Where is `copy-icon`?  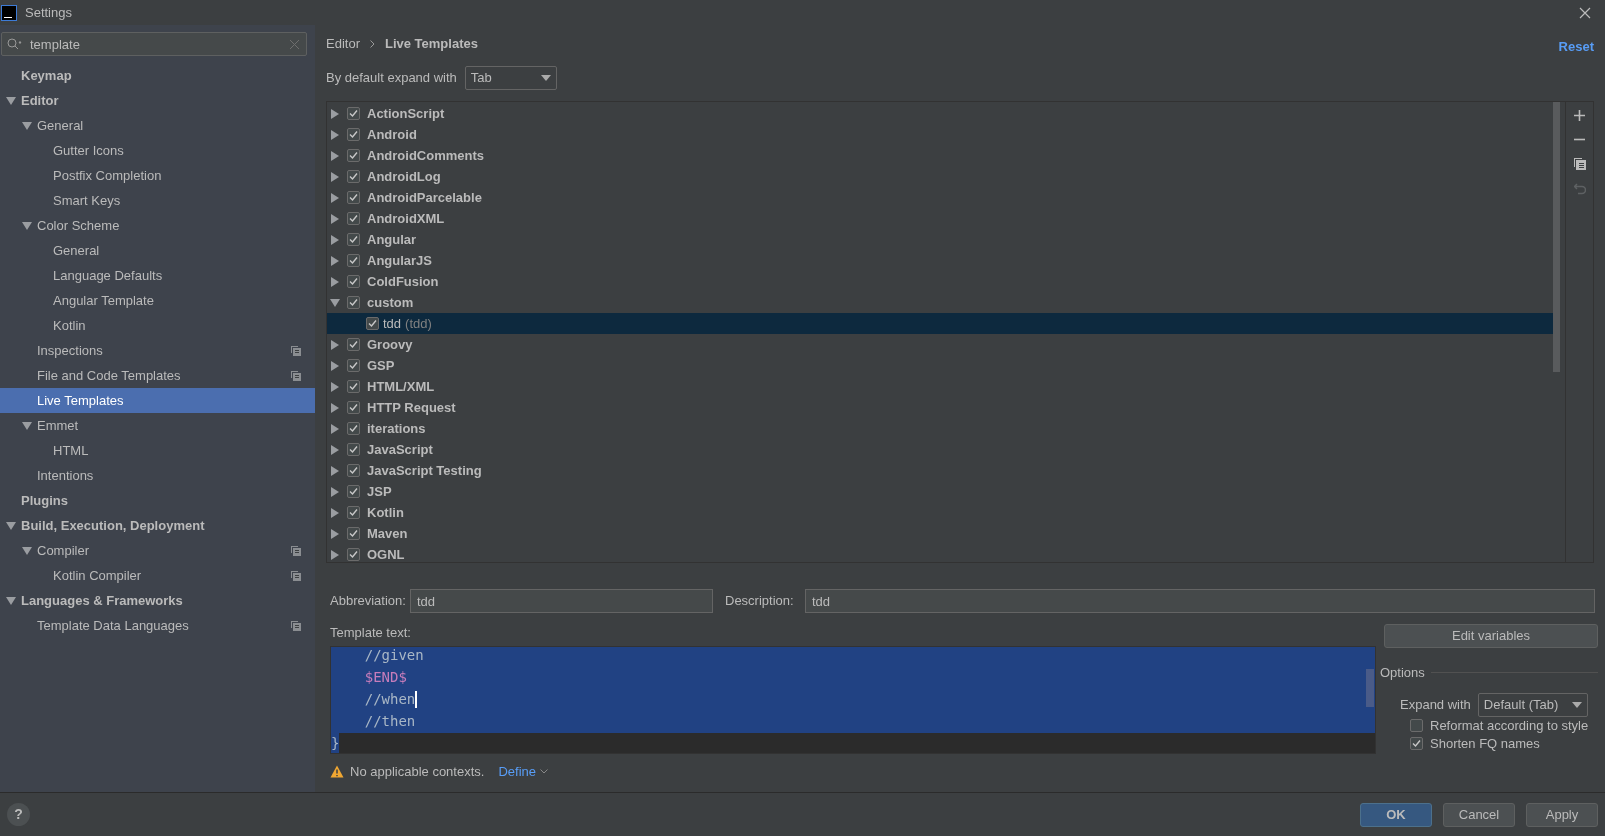
copy-icon is located at coordinates (1579, 164).